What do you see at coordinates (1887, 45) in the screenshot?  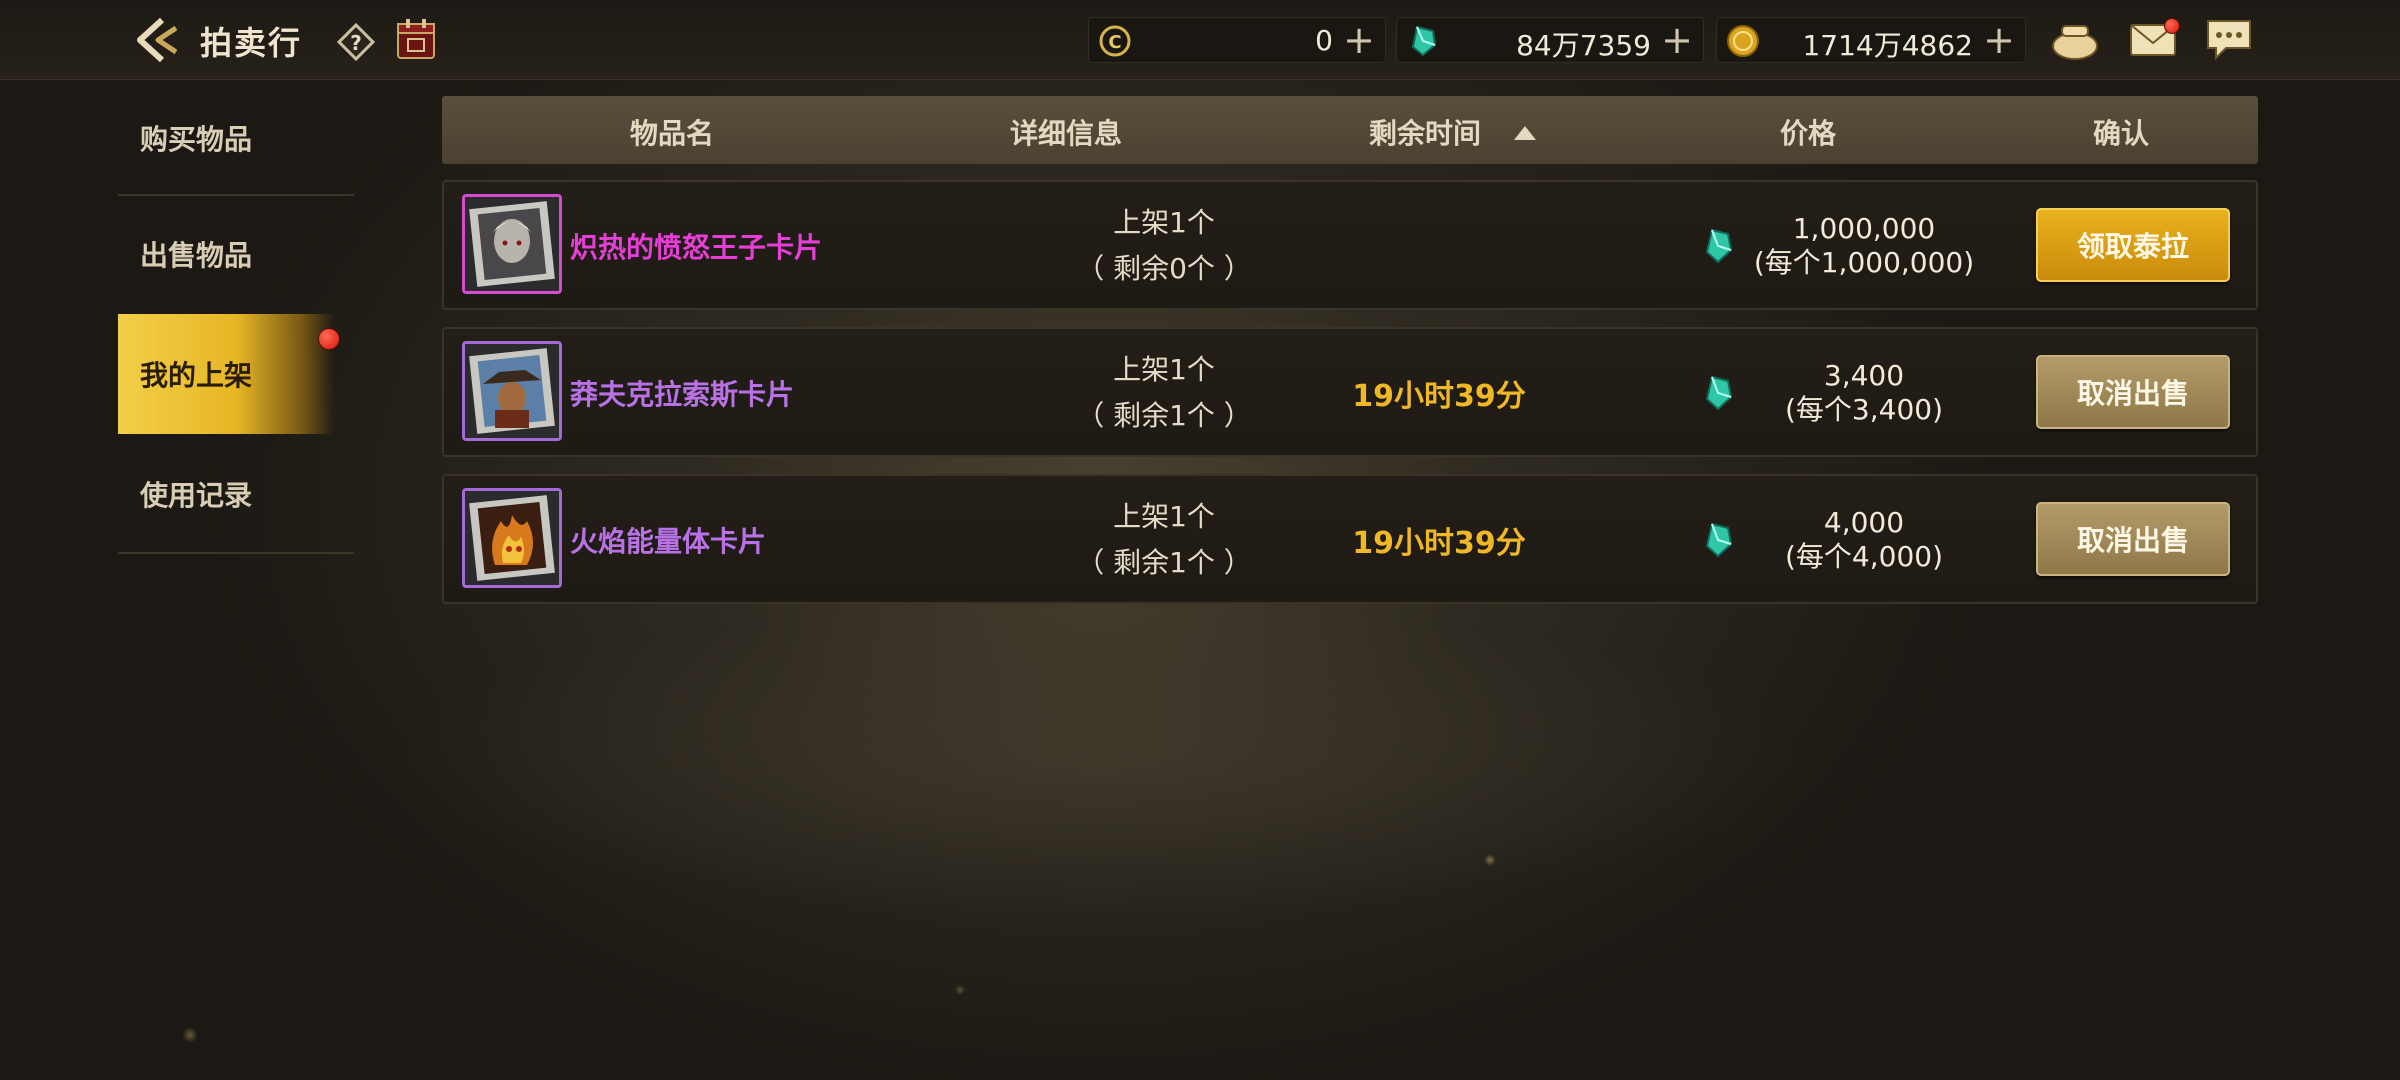 I see `currency-value: 1714万4862` at bounding box center [1887, 45].